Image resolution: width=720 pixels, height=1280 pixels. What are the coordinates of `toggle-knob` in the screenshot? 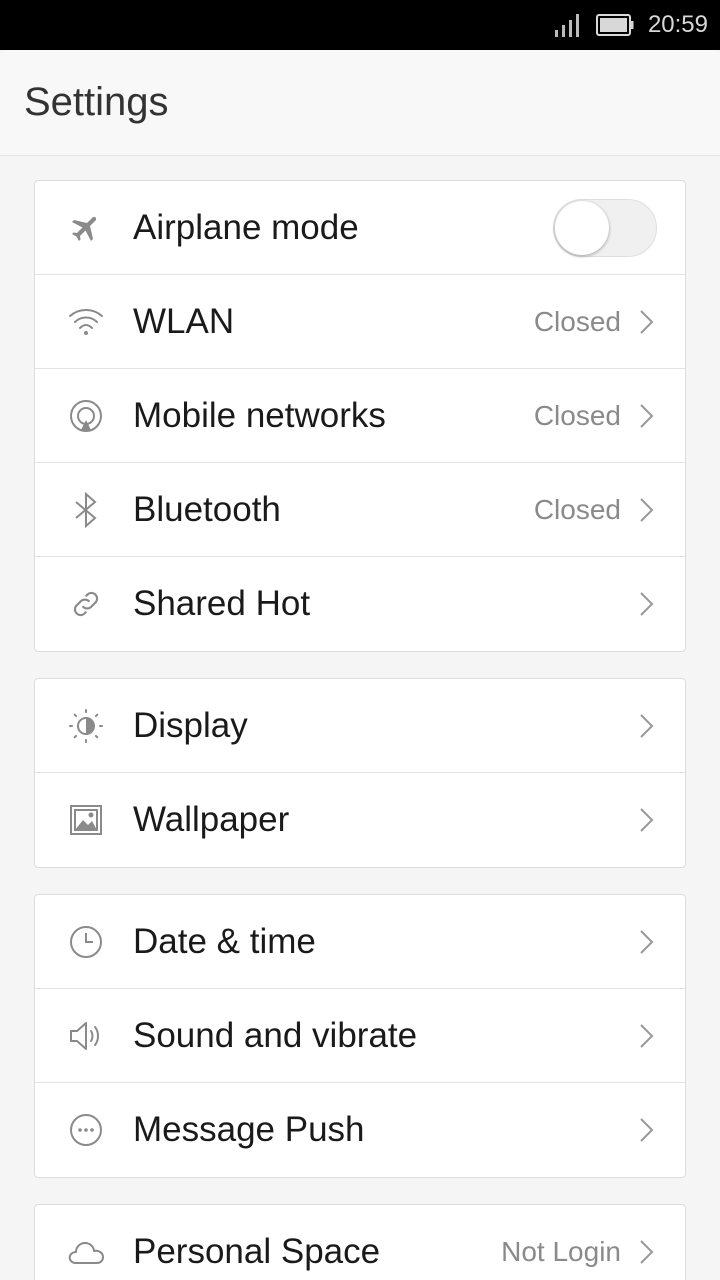 It's located at (582, 227).